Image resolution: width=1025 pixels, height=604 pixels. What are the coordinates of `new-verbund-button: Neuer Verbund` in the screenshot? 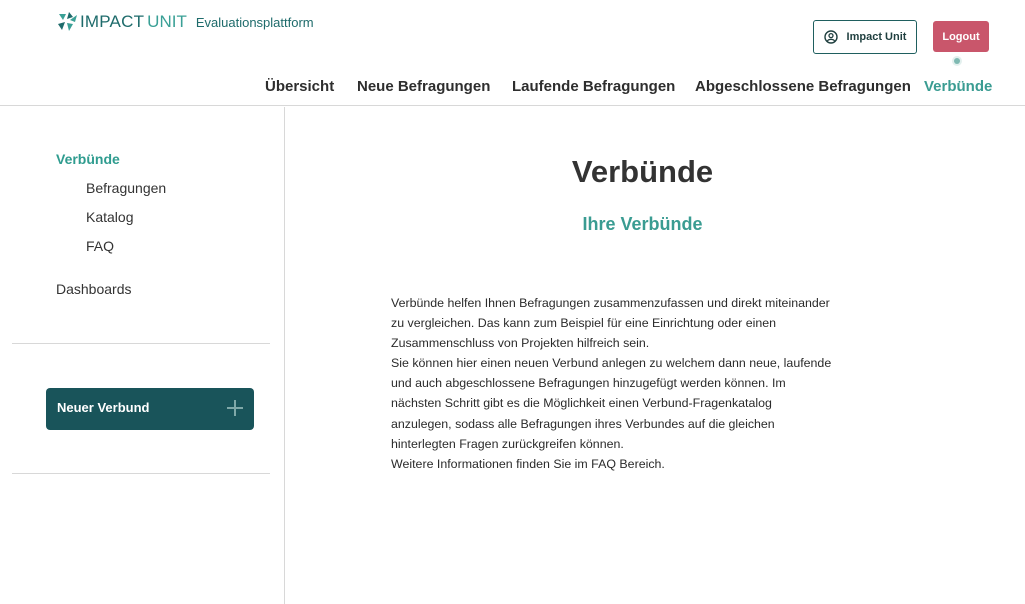 It's located at (150, 409).